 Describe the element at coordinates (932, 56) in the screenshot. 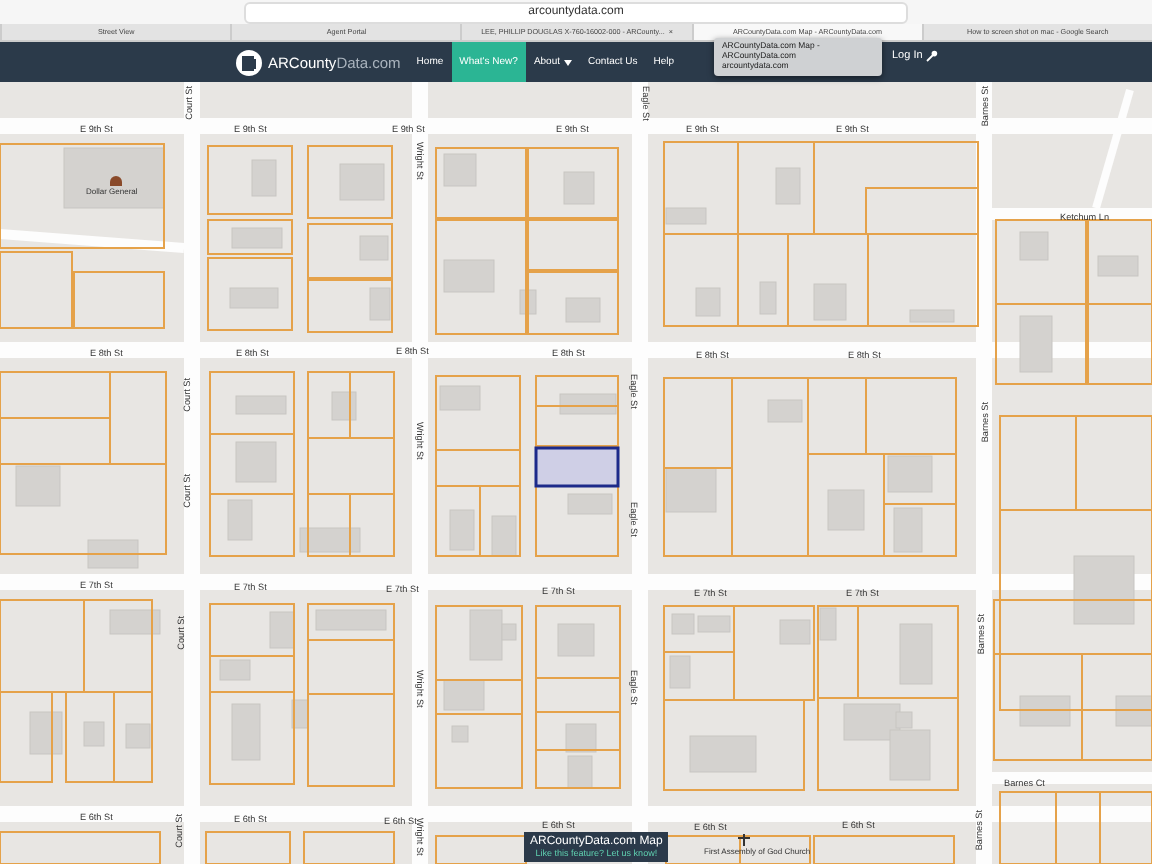

I see `key-icon` at that location.